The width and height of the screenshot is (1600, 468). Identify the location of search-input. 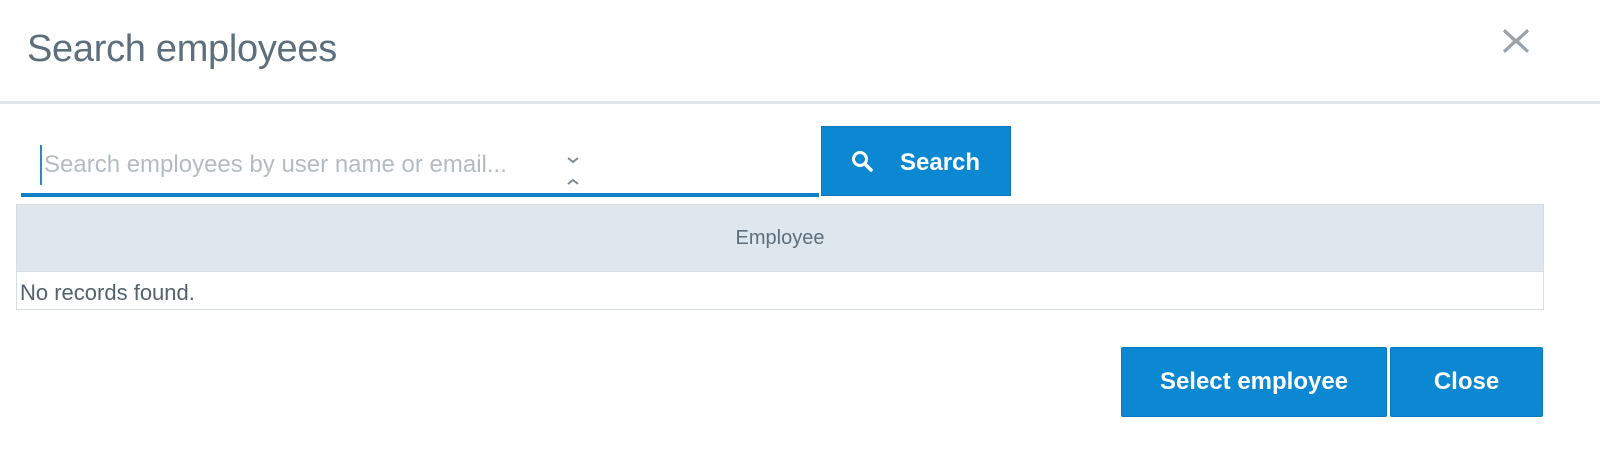
(292, 165).